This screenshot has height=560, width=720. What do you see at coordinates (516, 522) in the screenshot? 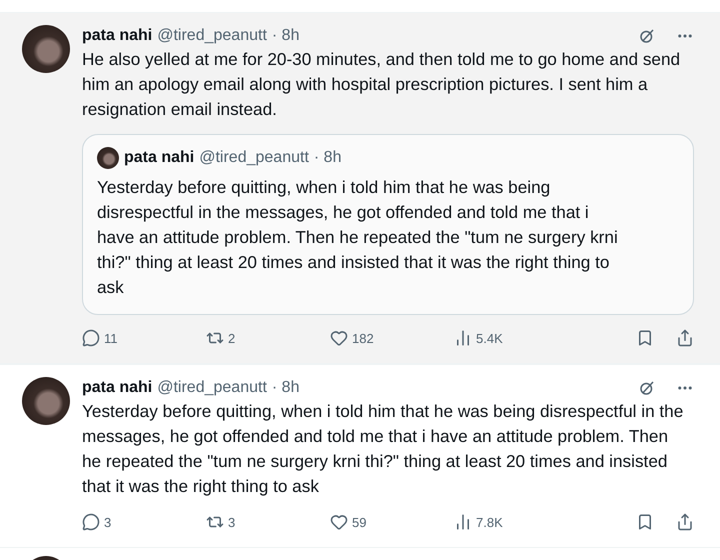
I see `views-button: 7.8K` at bounding box center [516, 522].